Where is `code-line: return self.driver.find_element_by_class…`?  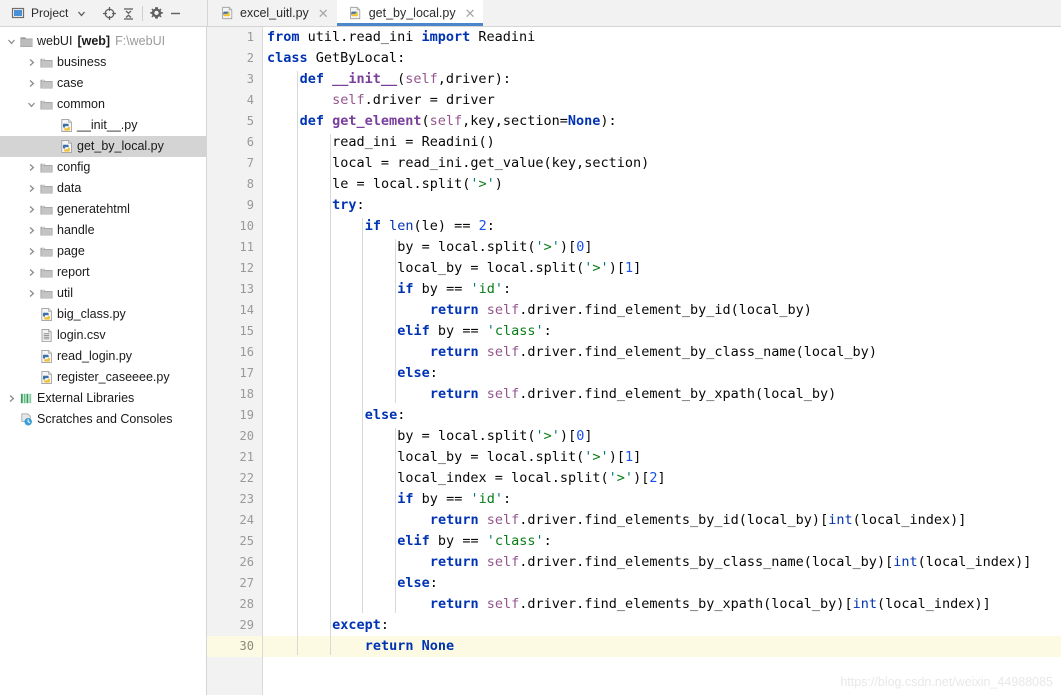
code-line: return self.driver.find_element_by_class… is located at coordinates (662, 352).